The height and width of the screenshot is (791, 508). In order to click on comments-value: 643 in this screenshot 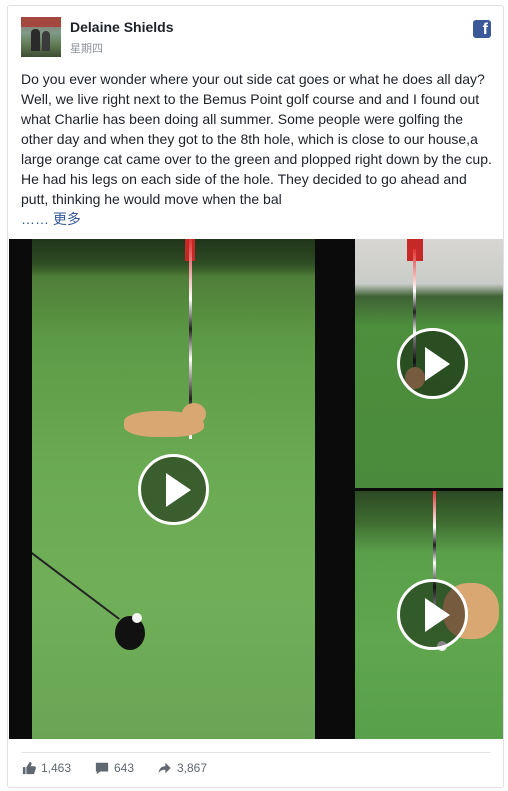, I will do `click(124, 768)`.